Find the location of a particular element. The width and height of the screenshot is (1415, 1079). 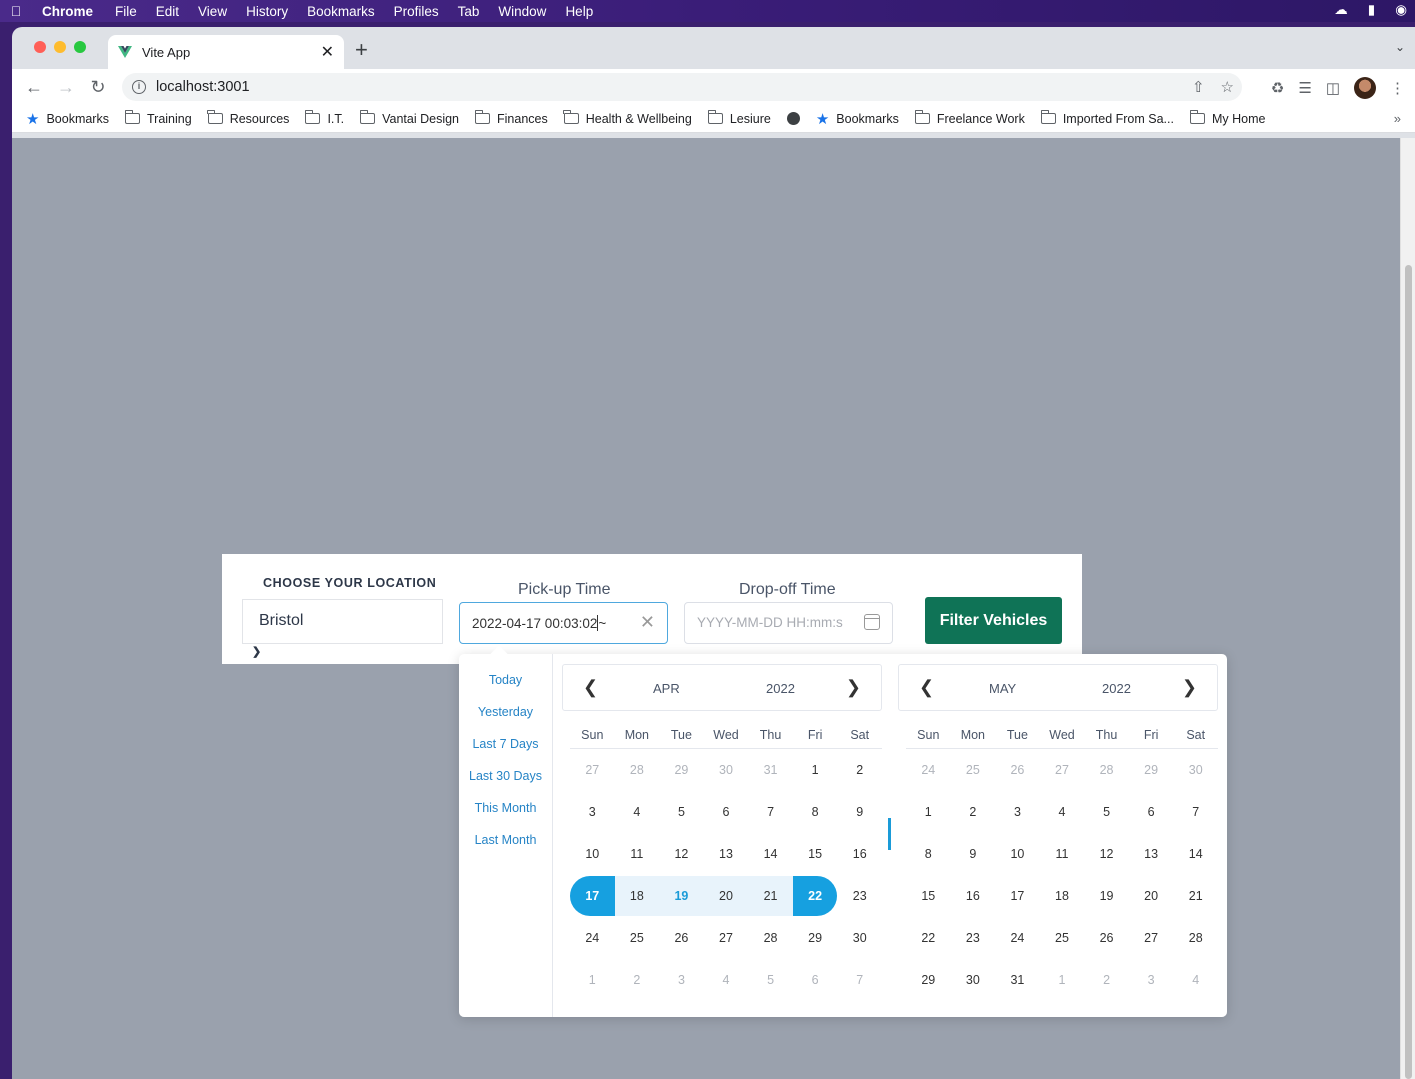

calendar-day: 31 is located at coordinates (1017, 980).